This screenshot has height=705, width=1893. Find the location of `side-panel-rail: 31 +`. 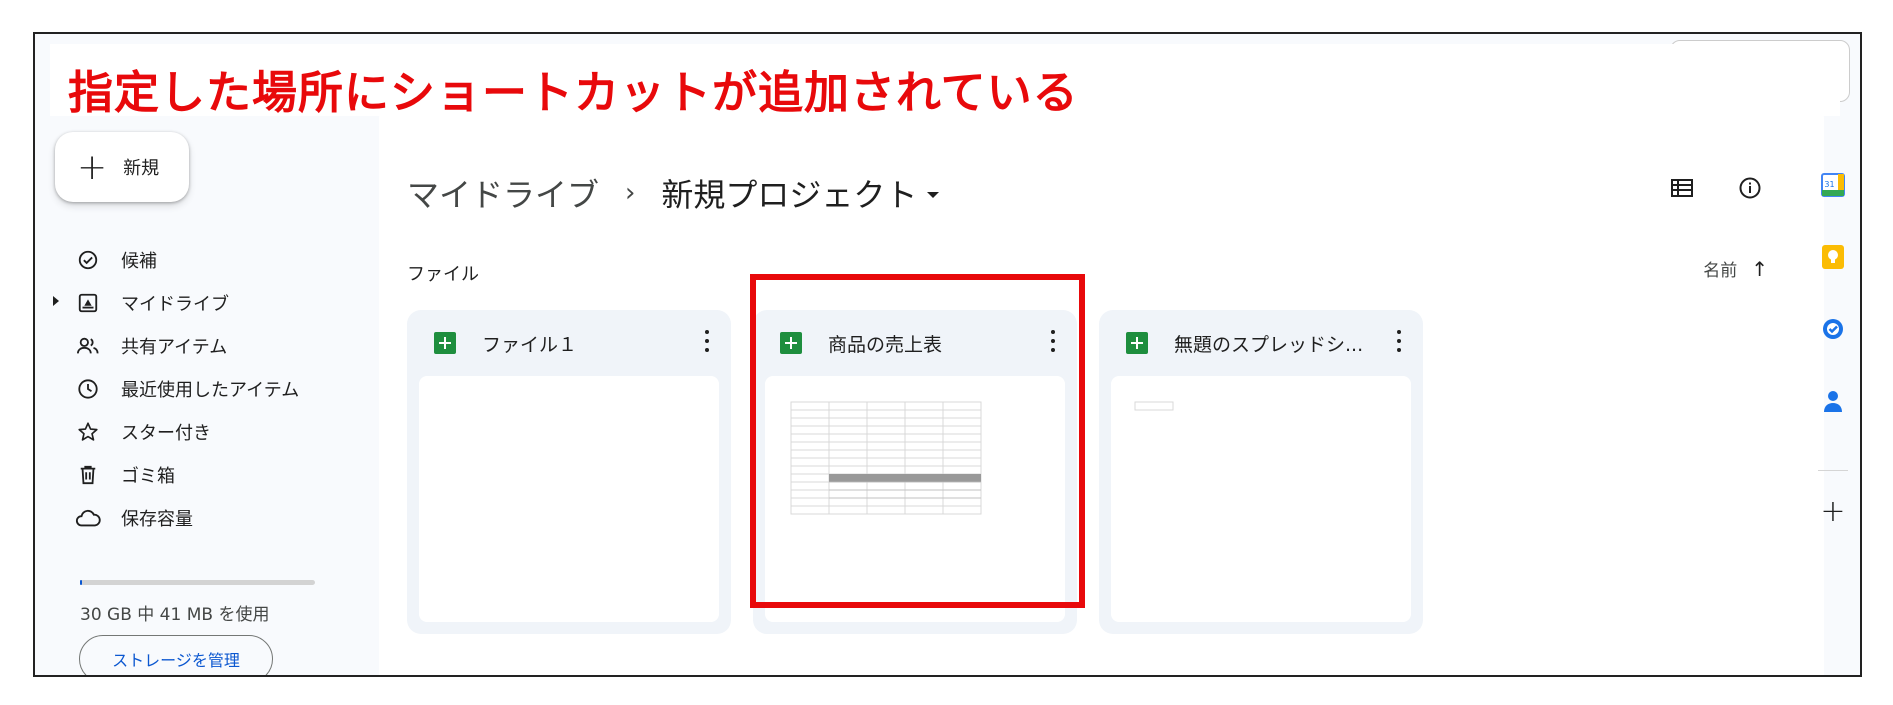

side-panel-rail: 31 + is located at coordinates (1839, 388).